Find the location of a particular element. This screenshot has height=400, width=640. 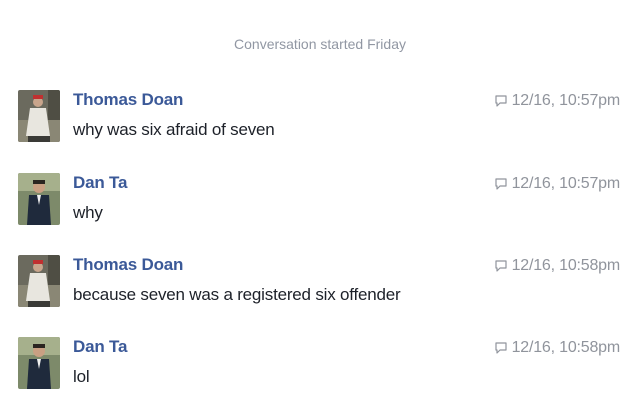

message-text: why was six afraid of seven is located at coordinates (174, 129).